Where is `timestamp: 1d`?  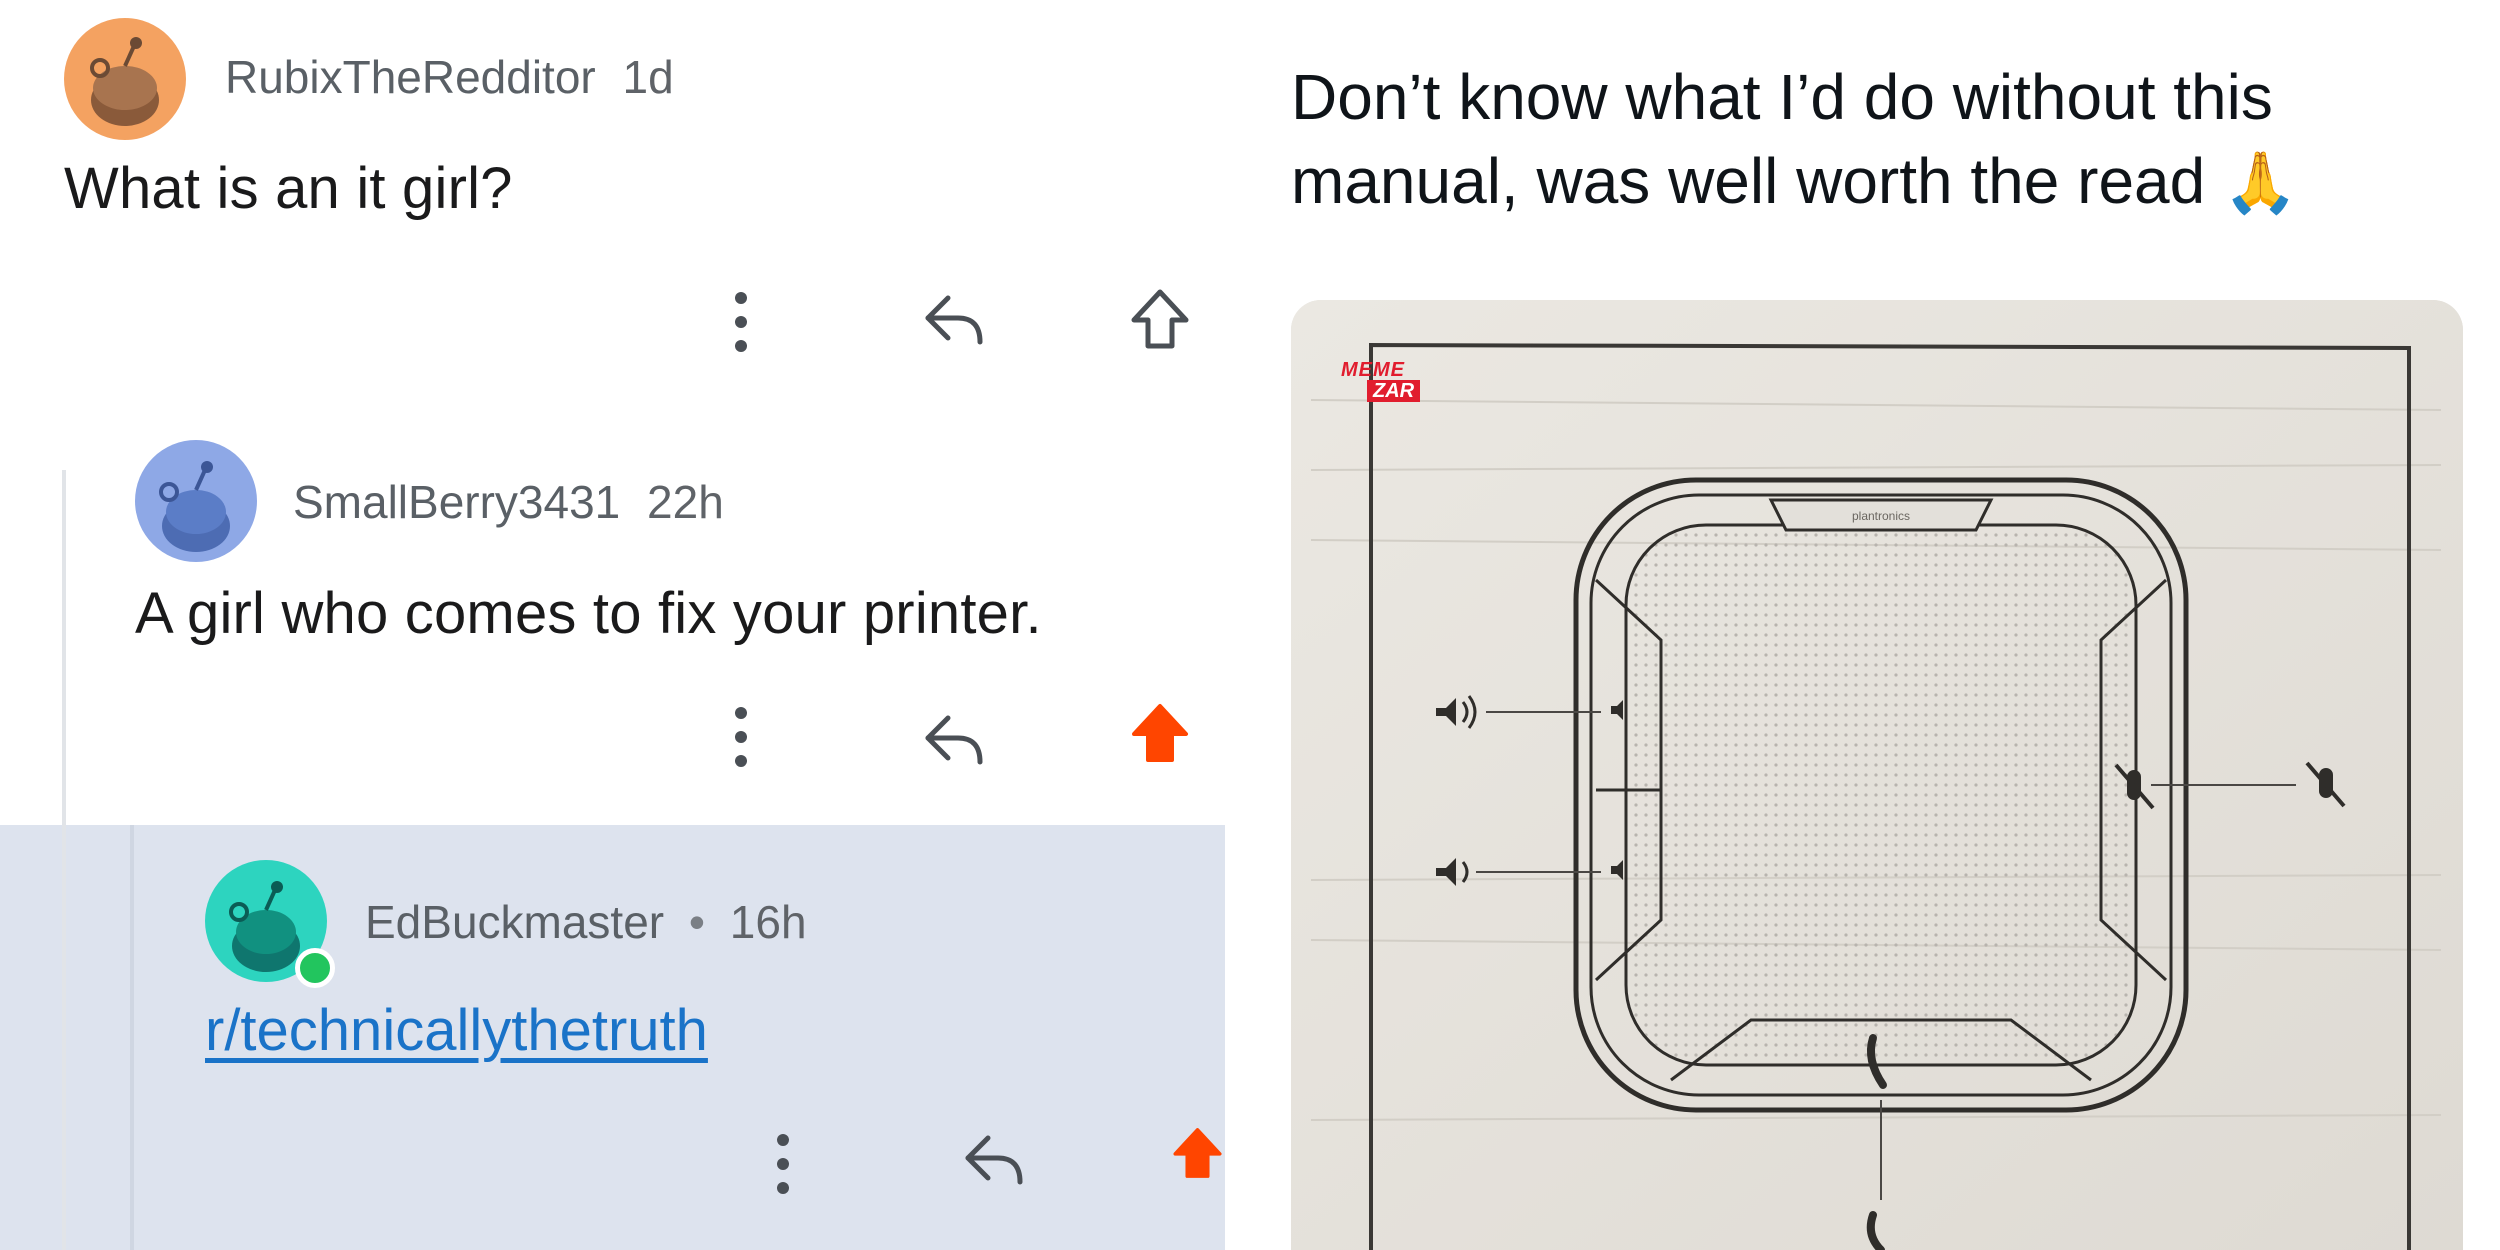
timestamp: 1d is located at coordinates (648, 77).